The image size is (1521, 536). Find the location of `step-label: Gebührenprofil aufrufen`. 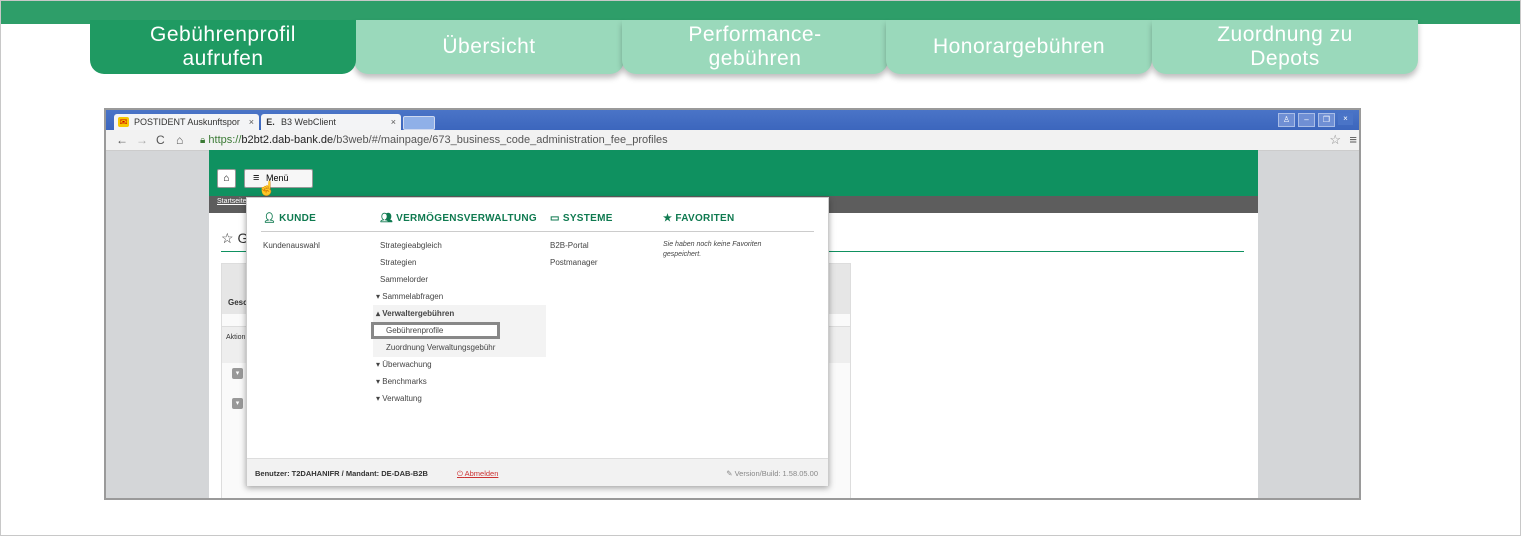

step-label: Gebührenprofil aufrufen is located at coordinates (223, 46).